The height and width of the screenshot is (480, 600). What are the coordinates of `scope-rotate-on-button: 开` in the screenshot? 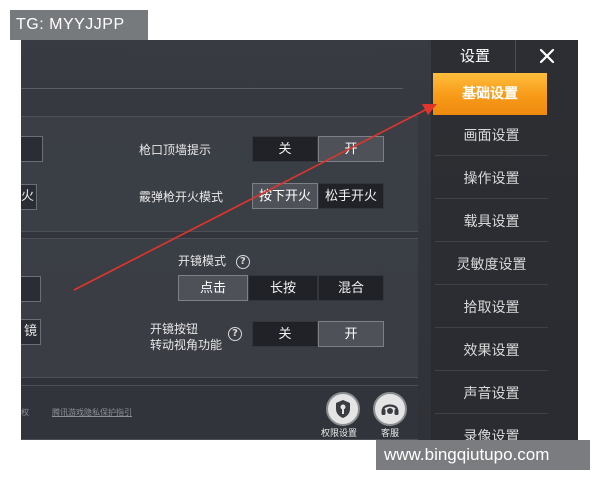 It's located at (351, 334).